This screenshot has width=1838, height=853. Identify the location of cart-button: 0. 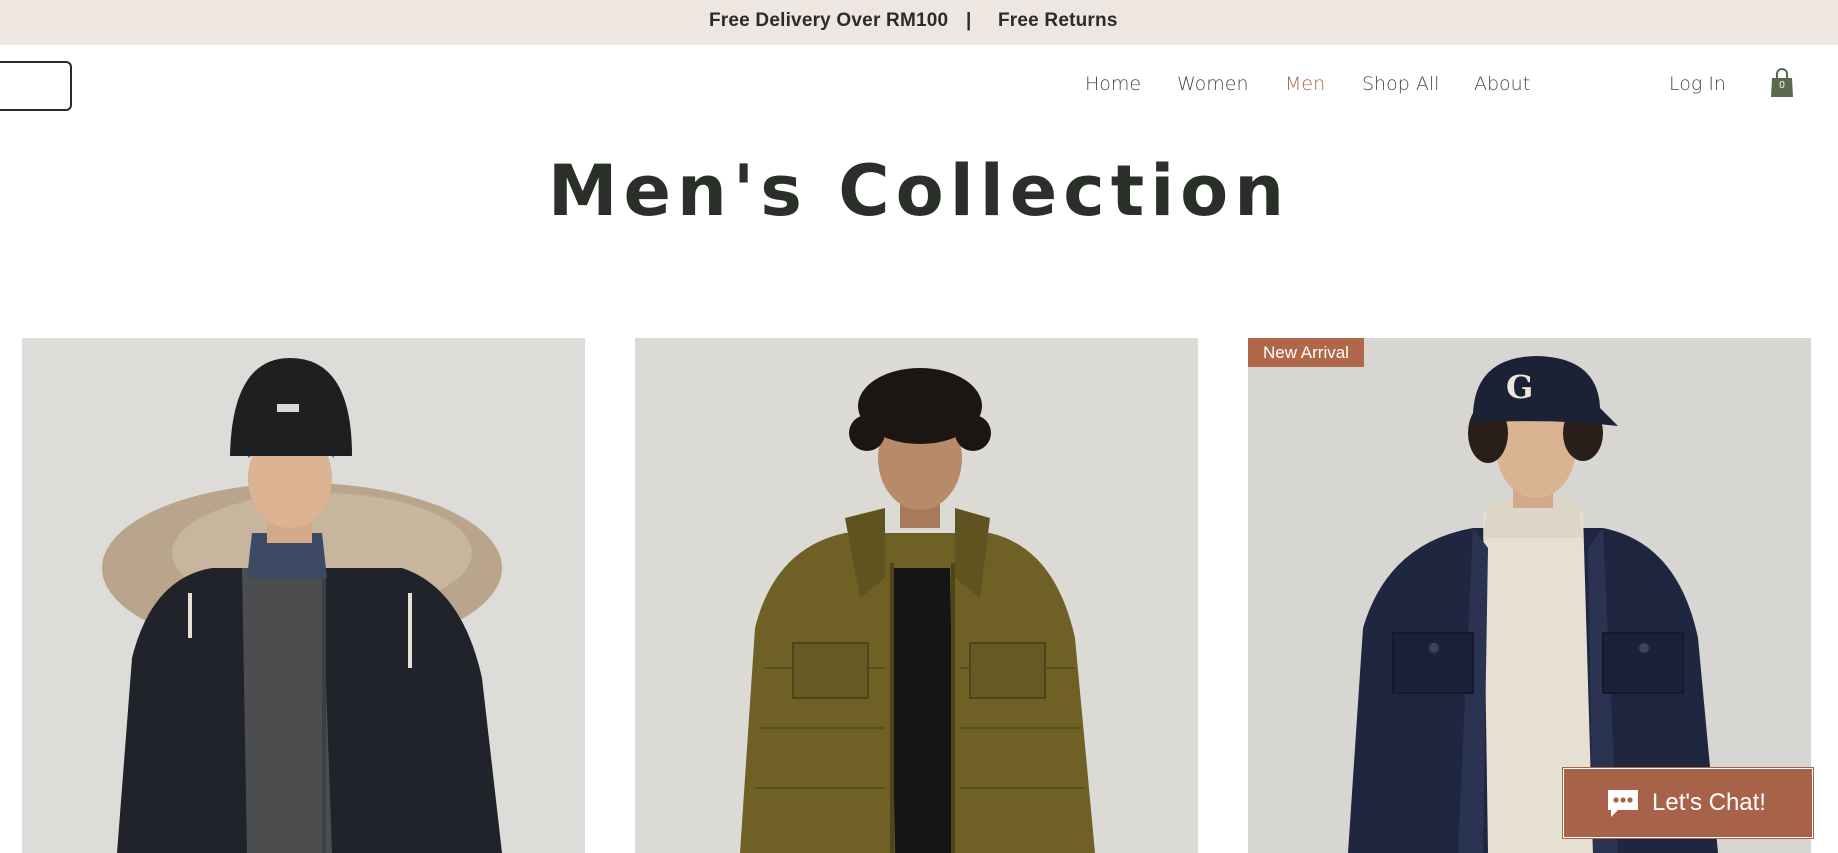
(1782, 83).